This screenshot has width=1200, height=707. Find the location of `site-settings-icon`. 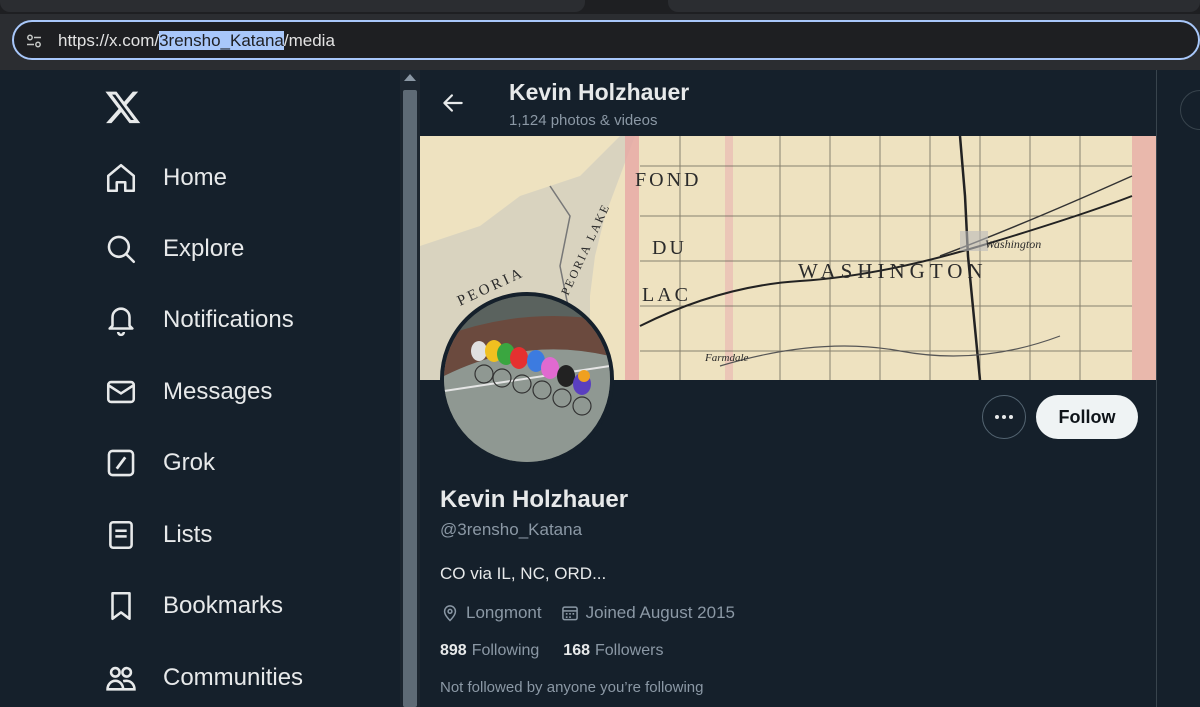

site-settings-icon is located at coordinates (34, 41).